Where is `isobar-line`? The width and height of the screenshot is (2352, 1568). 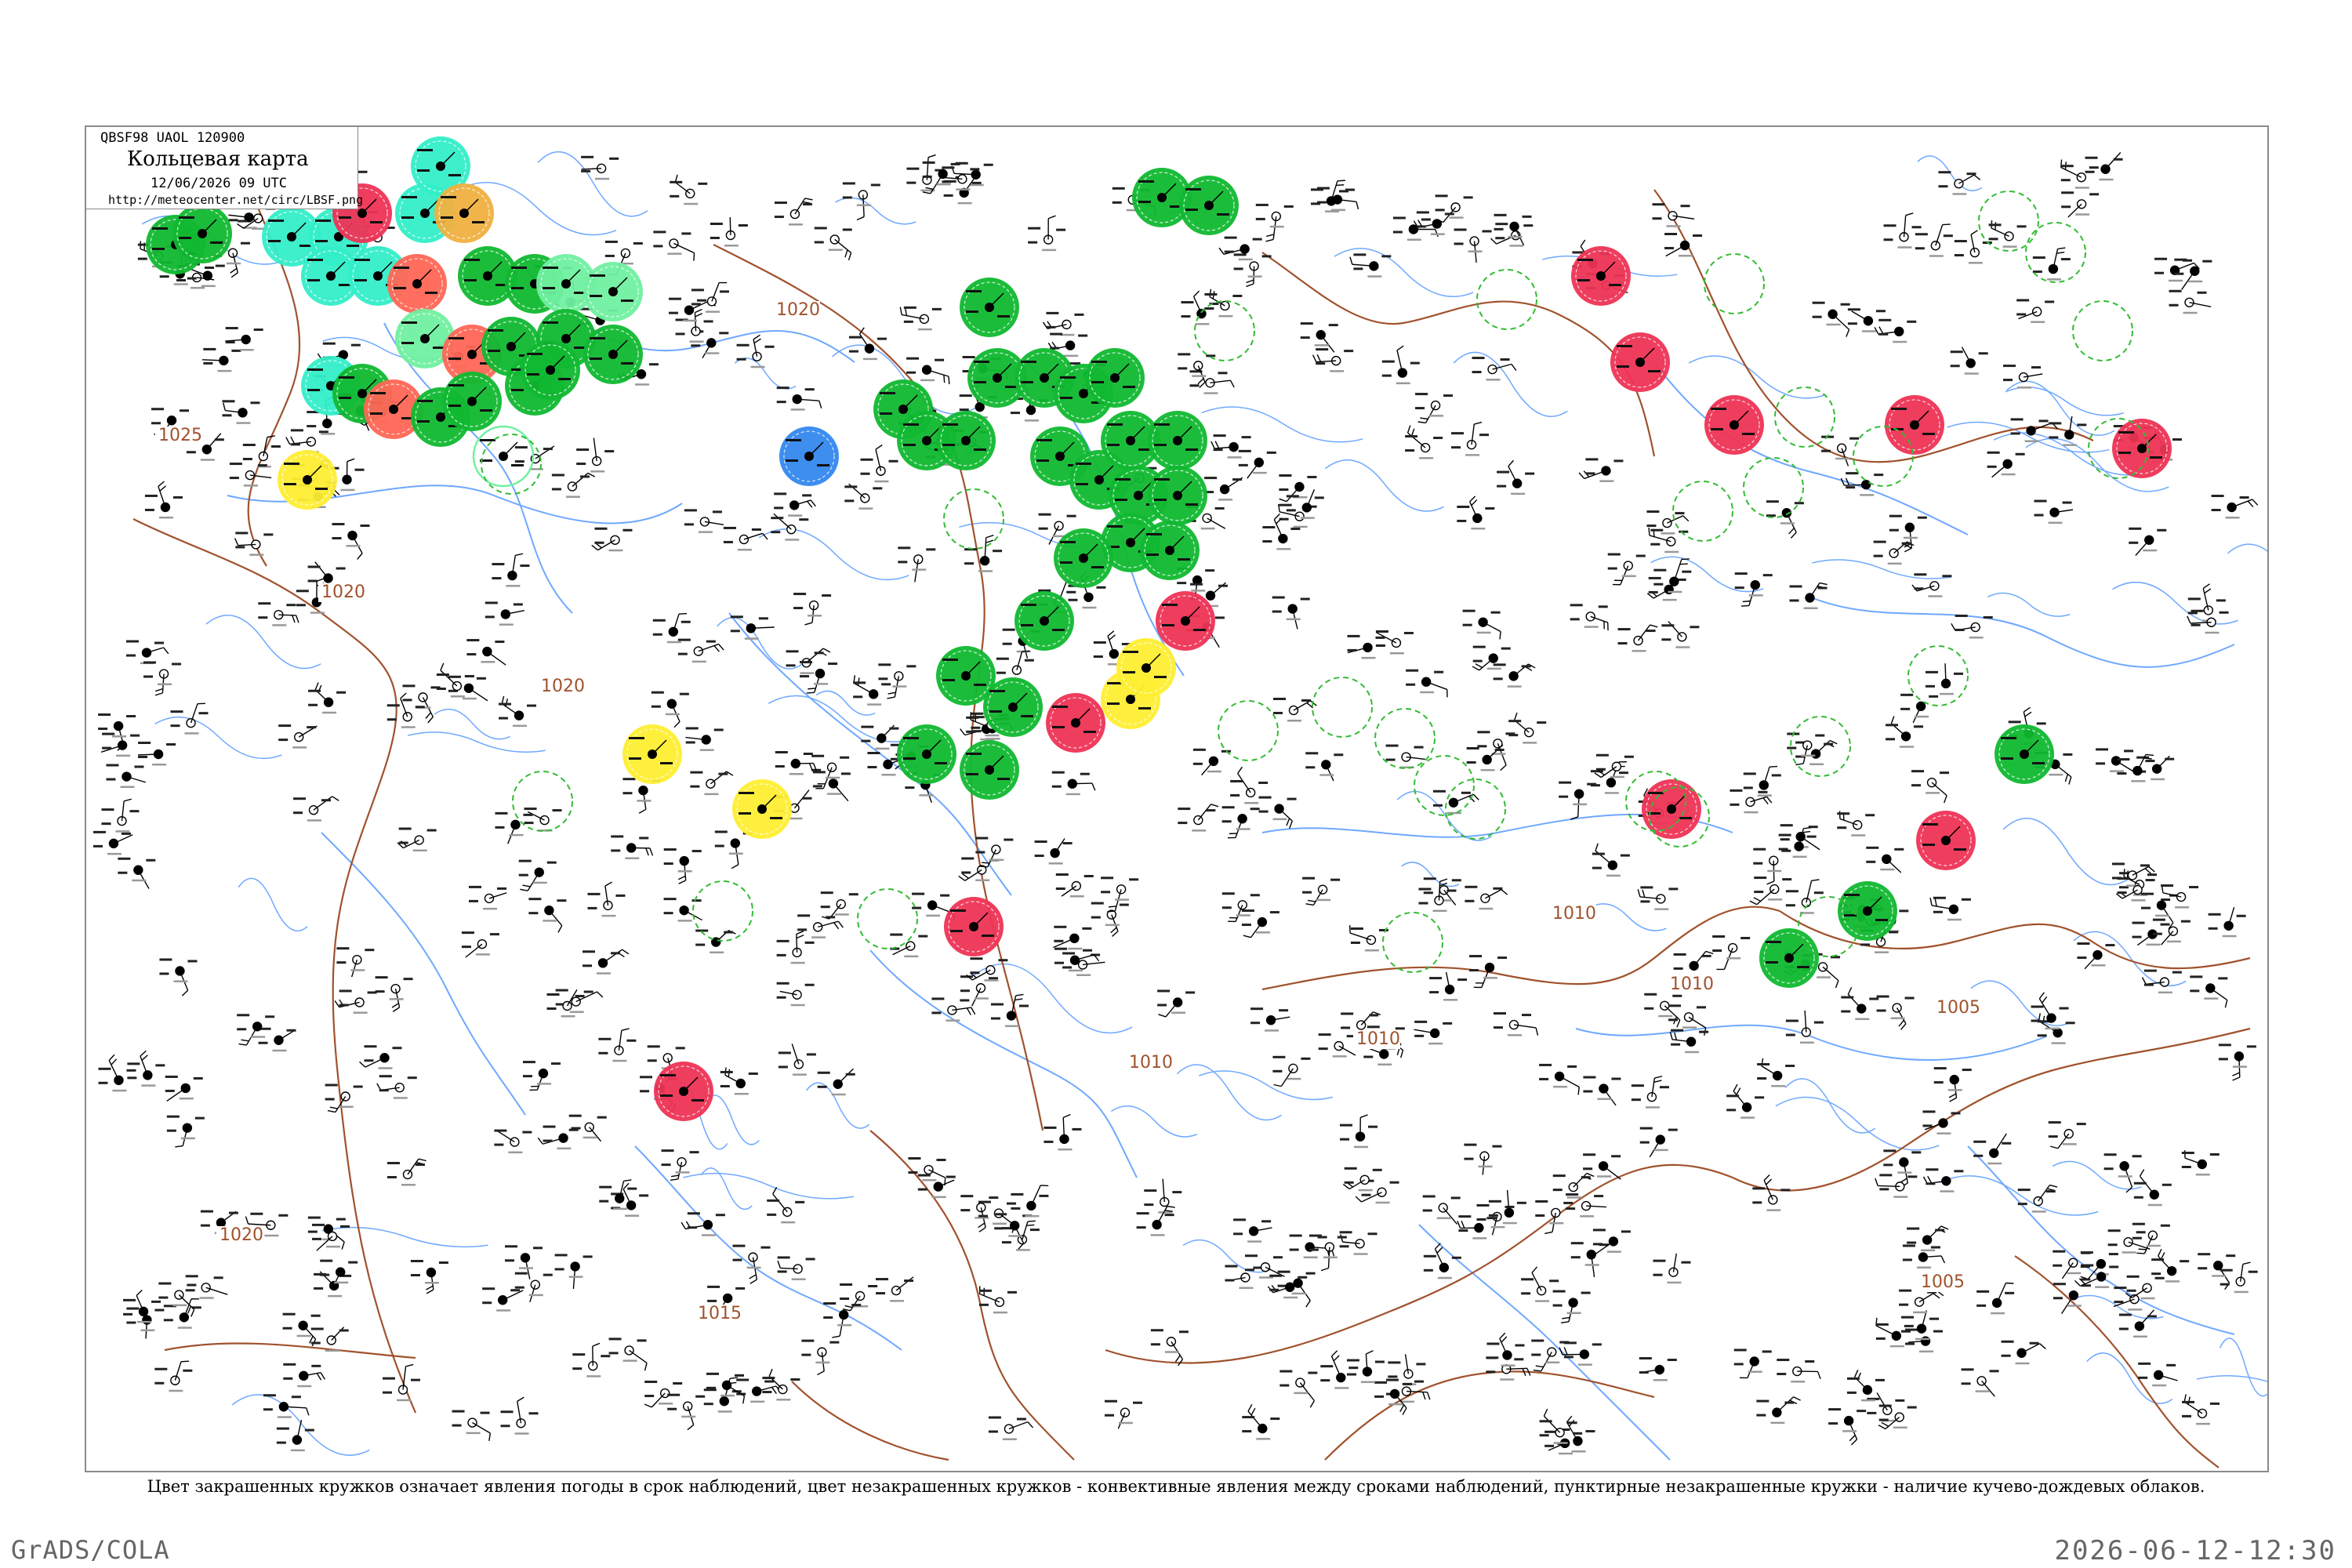 isobar-line is located at coordinates (1419, 1263).